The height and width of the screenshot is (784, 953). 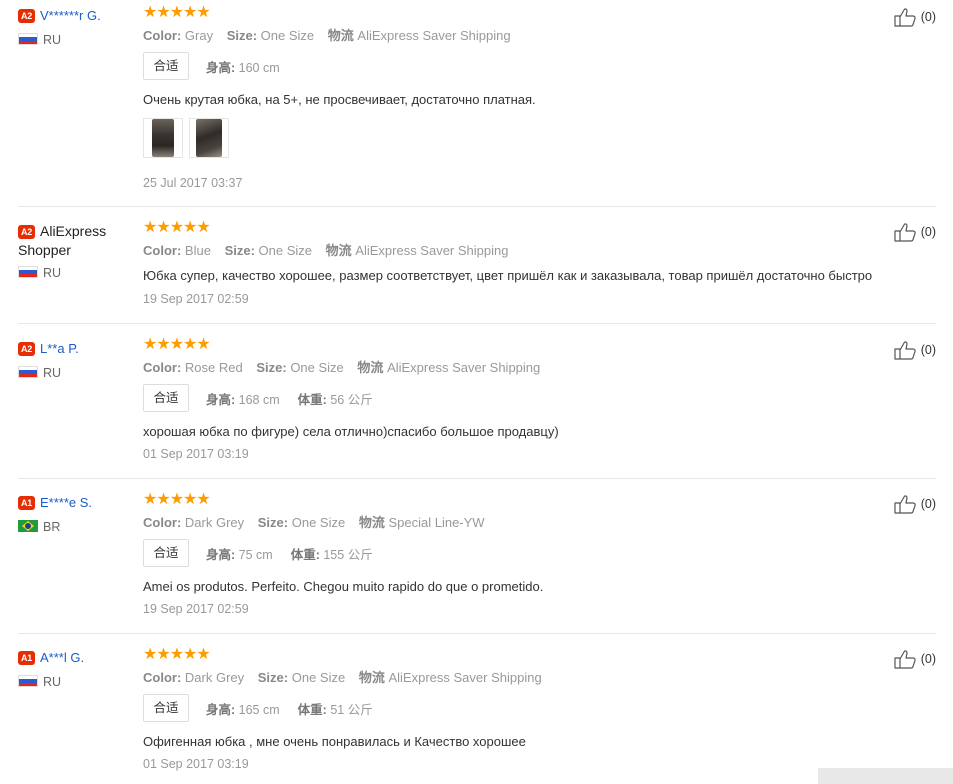 I want to click on weight-value: 51 公斤, so click(x=351, y=709).